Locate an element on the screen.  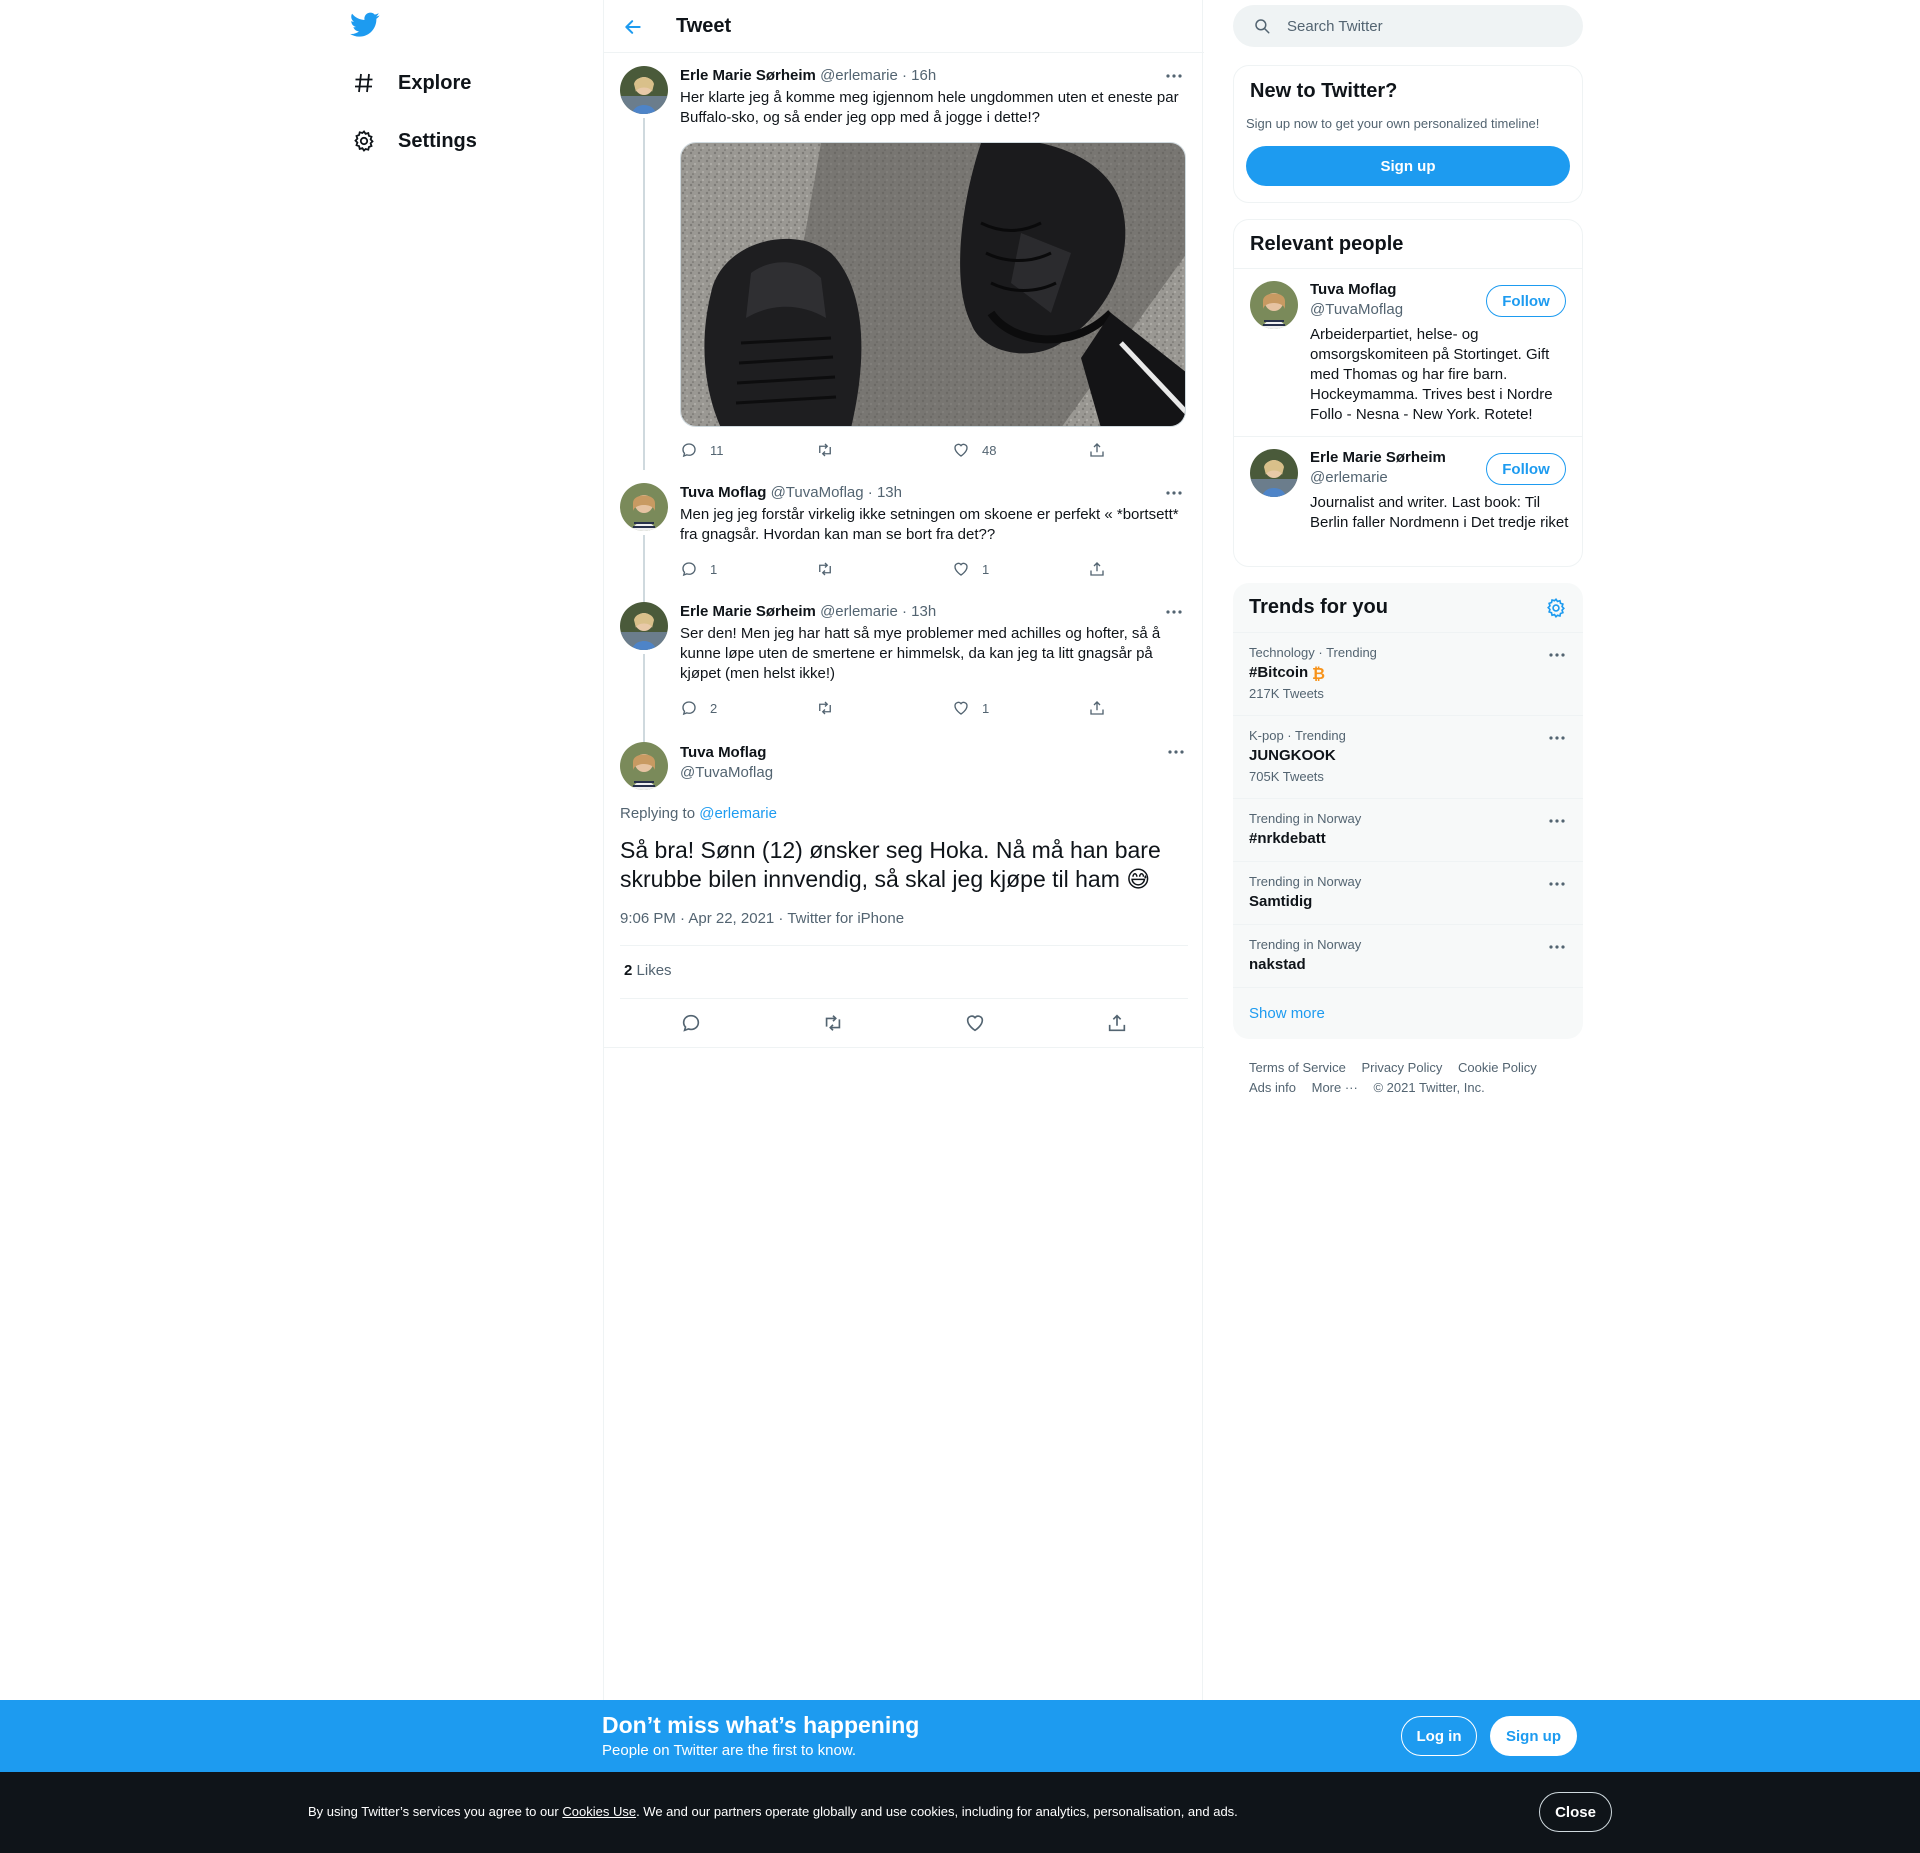
login-button: Log in is located at coordinates (1439, 1736).